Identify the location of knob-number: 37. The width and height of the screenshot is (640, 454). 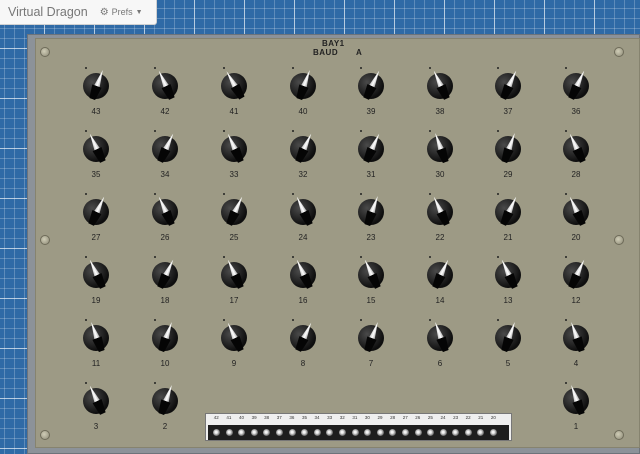
(508, 111).